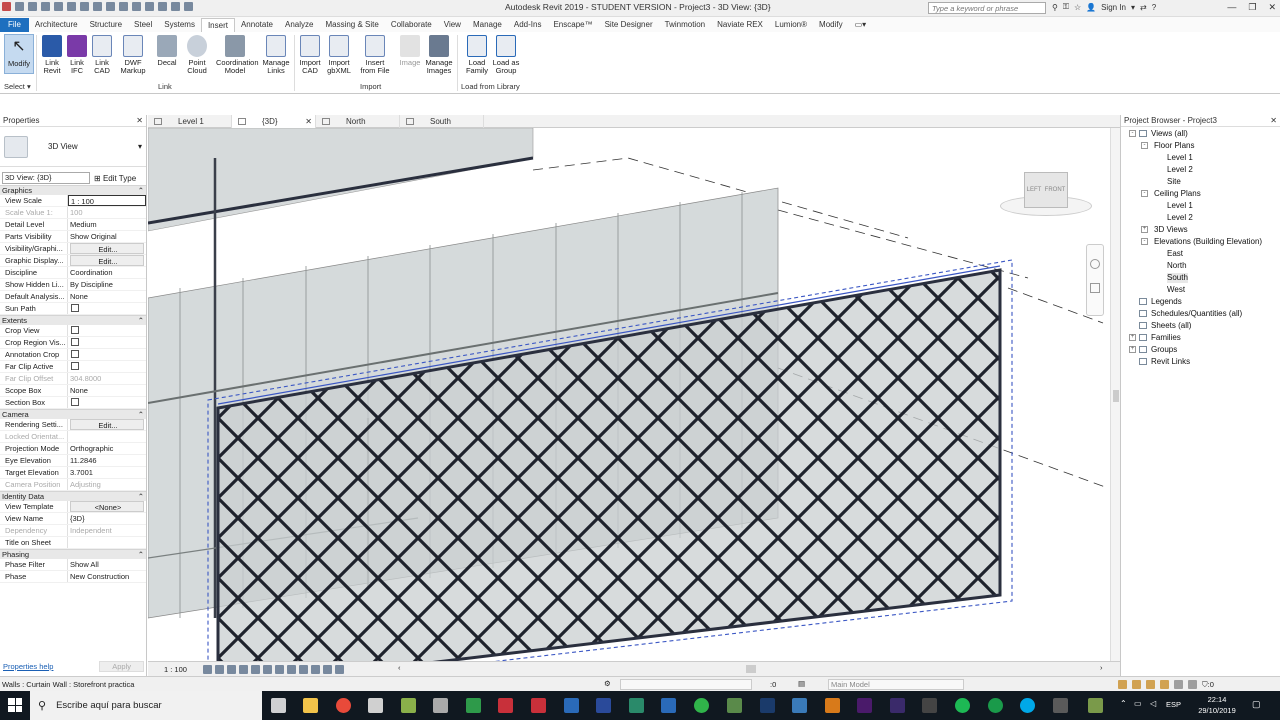 The image size is (1280, 720). I want to click on switch-windows-icon, so click(188, 6).